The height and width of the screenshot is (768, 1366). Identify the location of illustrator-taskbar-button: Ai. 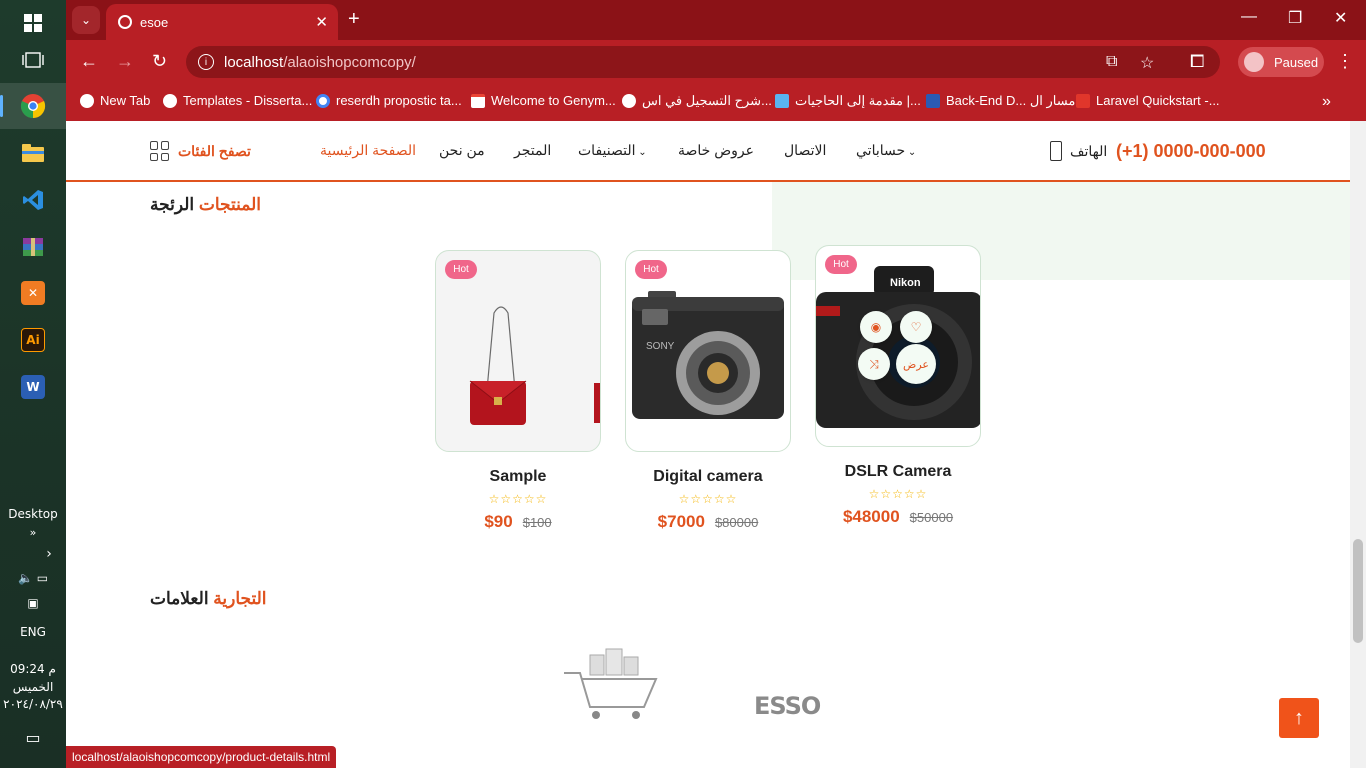
(33, 340).